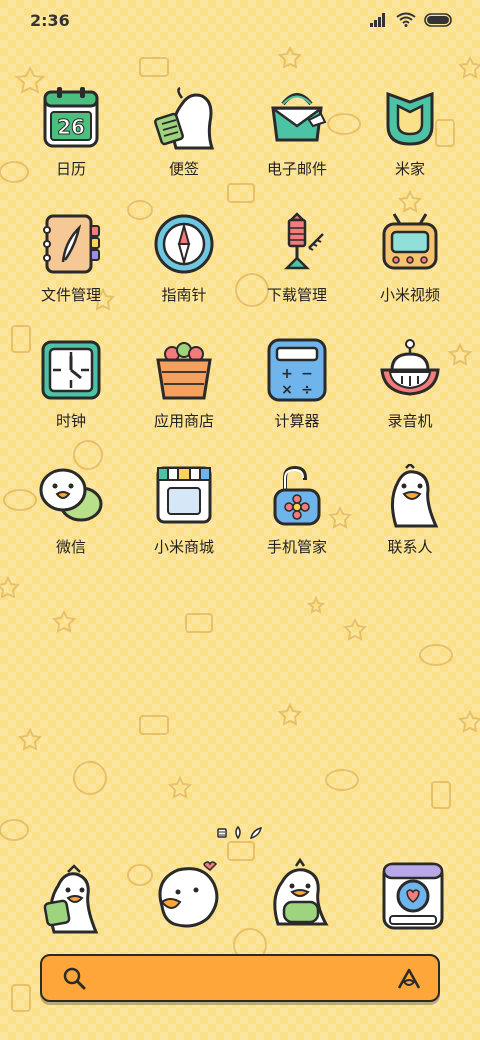 Image resolution: width=480 pixels, height=1040 pixels. What do you see at coordinates (50, 20) in the screenshot?
I see `status-time: 2:36` at bounding box center [50, 20].